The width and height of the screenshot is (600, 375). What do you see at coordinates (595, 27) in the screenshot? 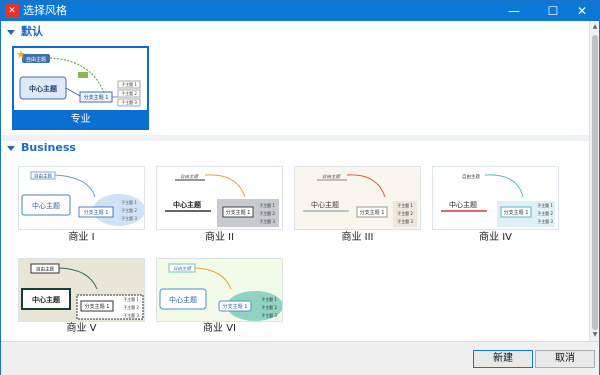
I see `scroll-up-icon: ▲` at bounding box center [595, 27].